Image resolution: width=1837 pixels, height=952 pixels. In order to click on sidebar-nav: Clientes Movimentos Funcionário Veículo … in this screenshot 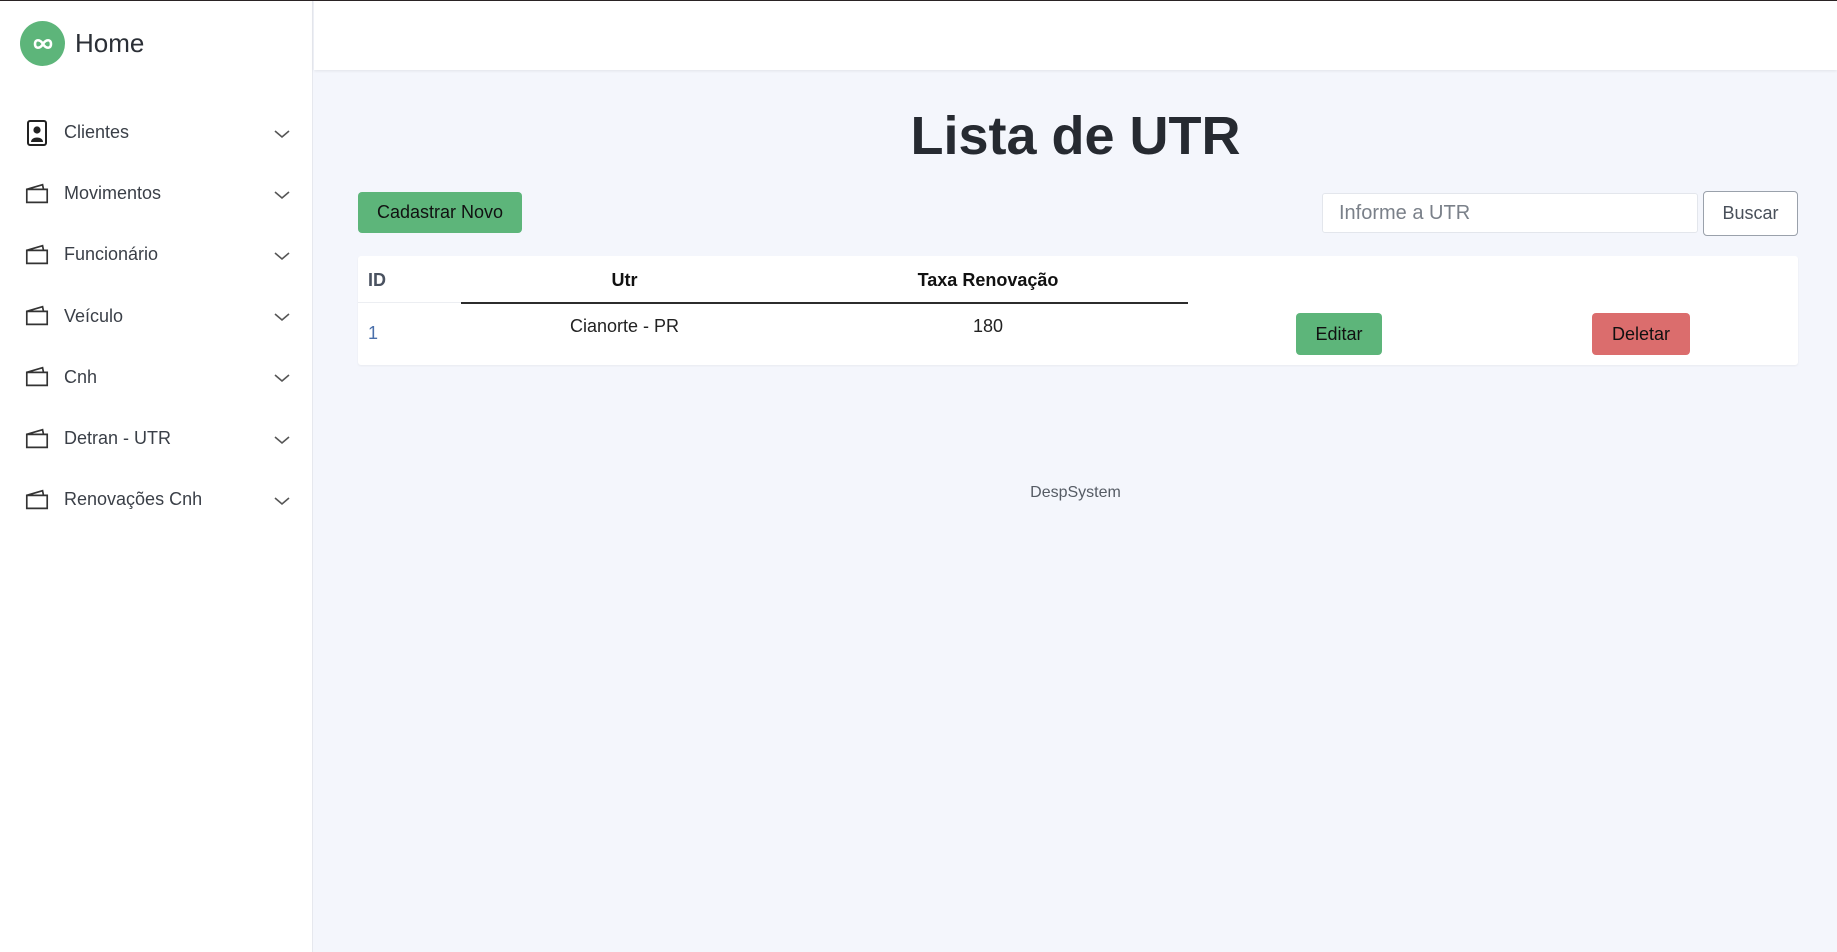, I will do `click(156, 316)`.